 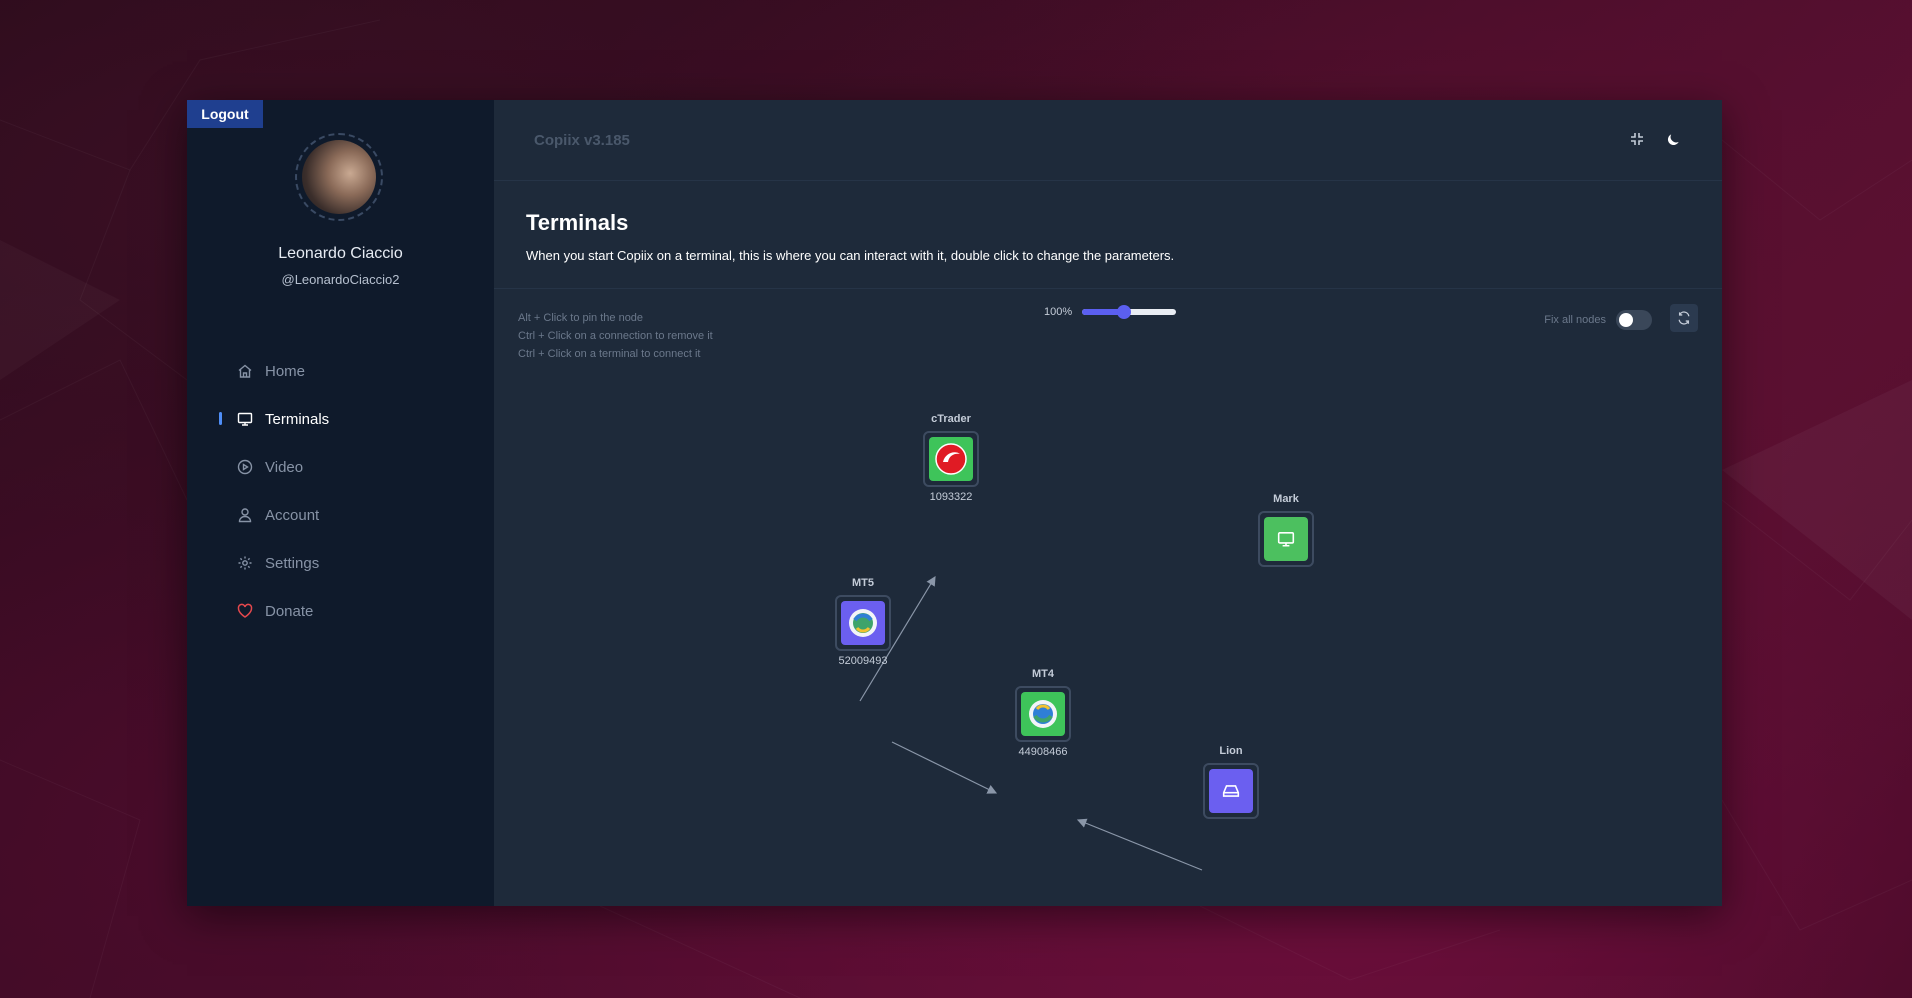 What do you see at coordinates (1673, 139) in the screenshot?
I see `moon-icon` at bounding box center [1673, 139].